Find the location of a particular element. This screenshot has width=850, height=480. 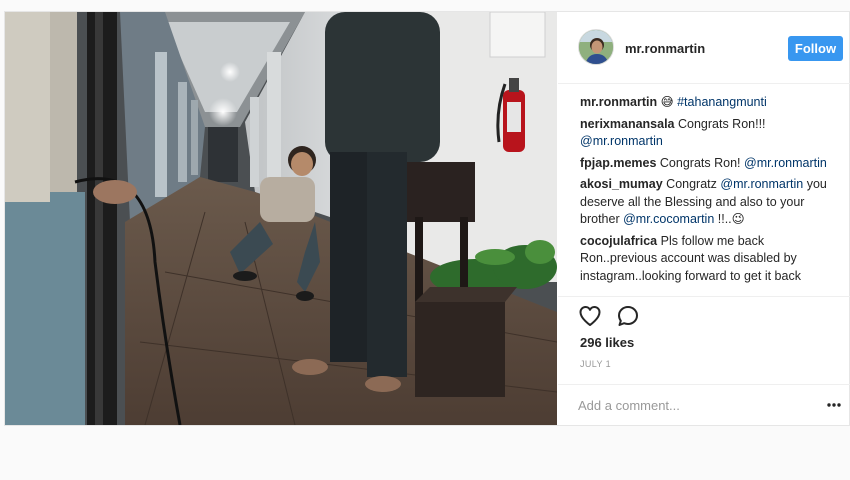

post-actions: 296 likes JULY 1 is located at coordinates (704, 340).